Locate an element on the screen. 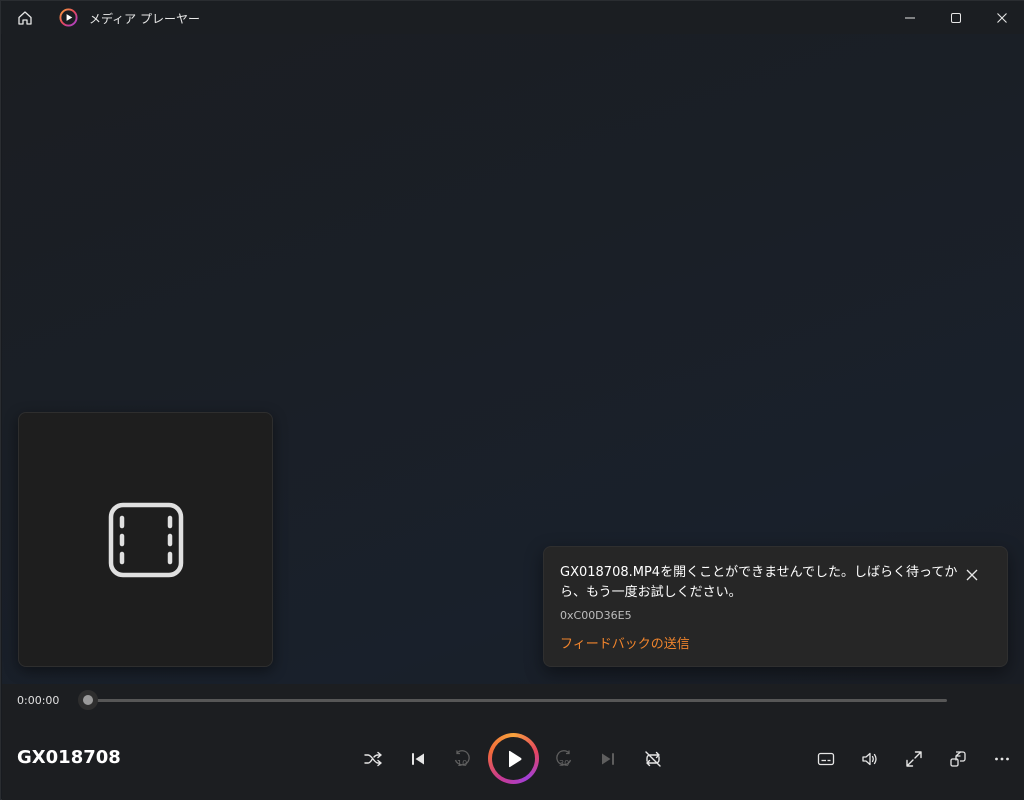 The height and width of the screenshot is (800, 1024). shuffle-button is located at coordinates (373, 759).